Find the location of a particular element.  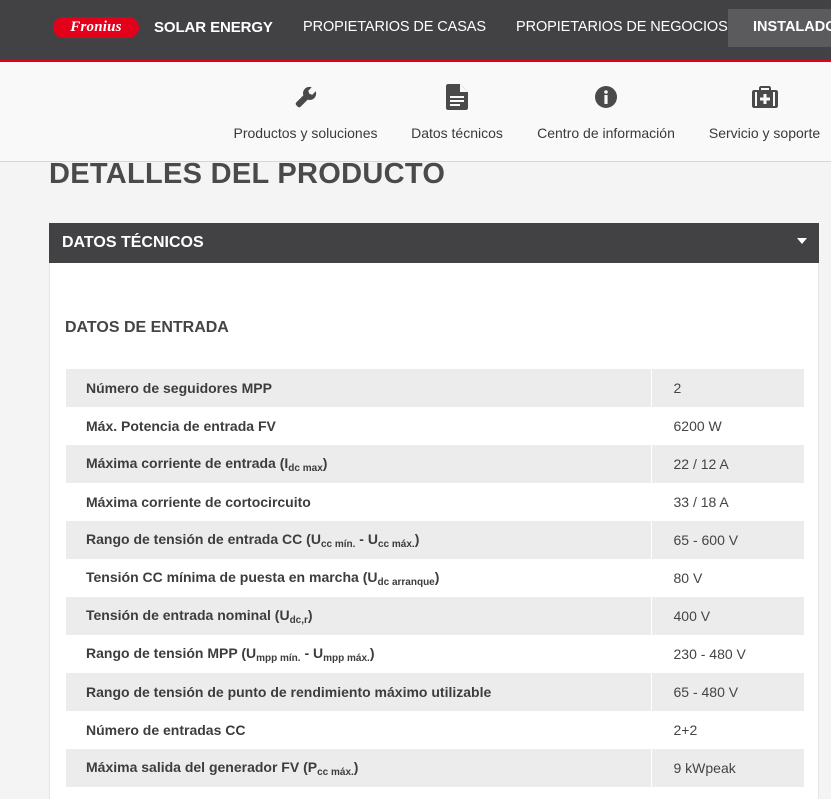

accordion-title: DATOS TÉCNICOS is located at coordinates (133, 242).